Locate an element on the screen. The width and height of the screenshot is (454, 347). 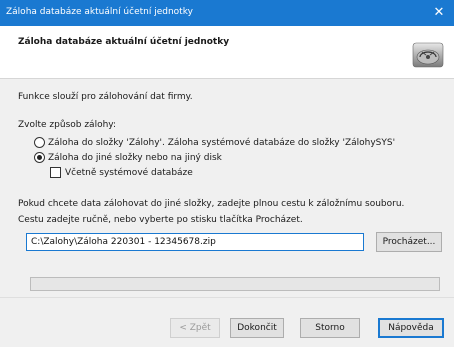
back-button: < Zpět is located at coordinates (195, 328).